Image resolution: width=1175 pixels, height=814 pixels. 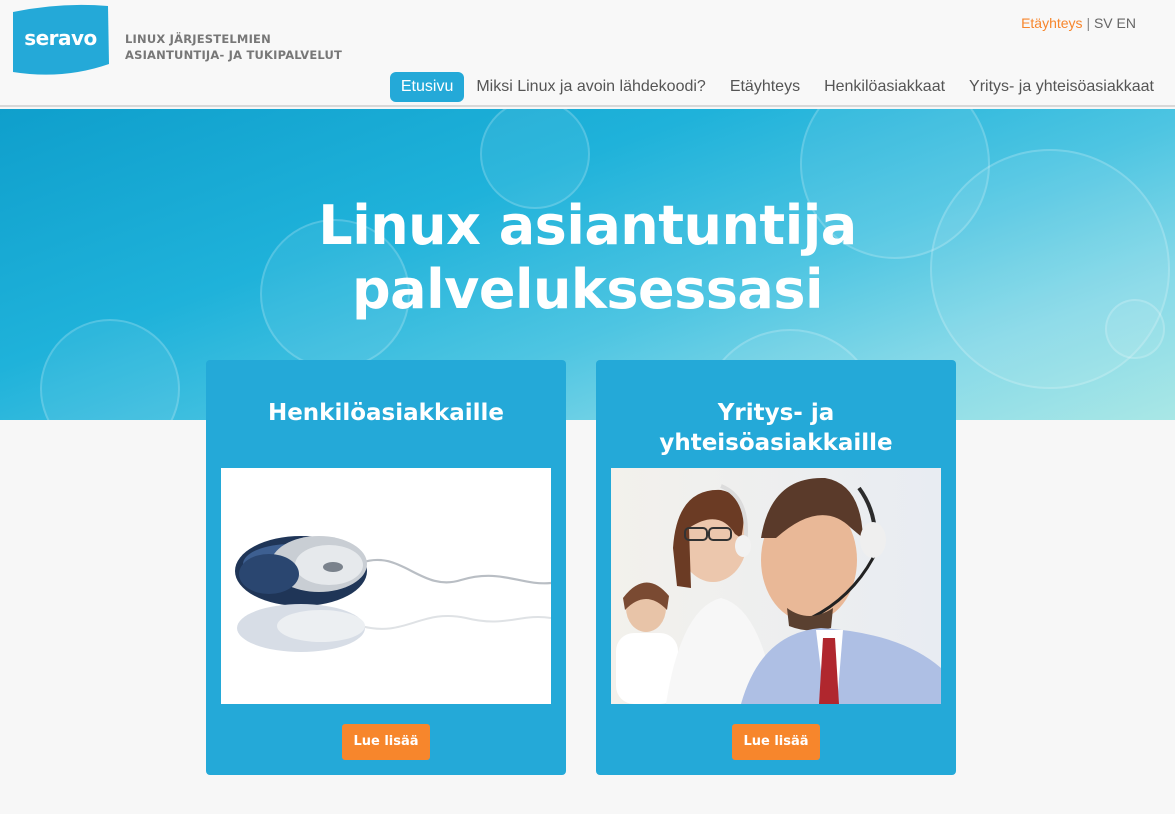 I want to click on nav-item-home: Etusivu, so click(x=427, y=87).